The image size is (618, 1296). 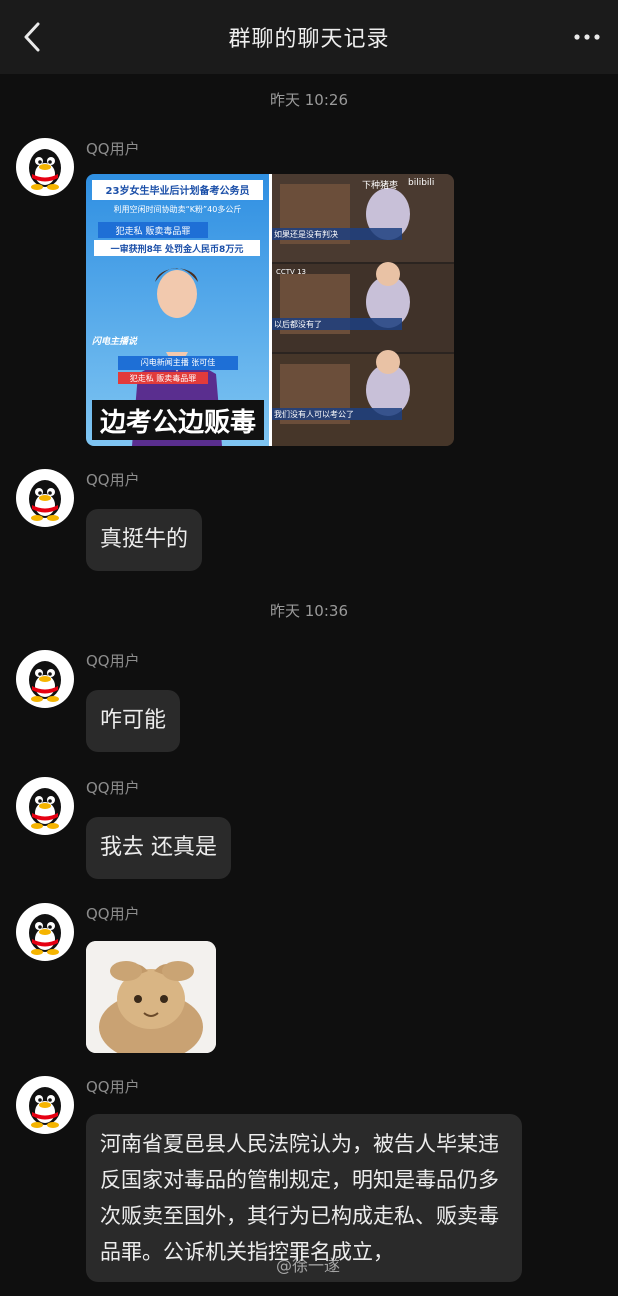 I want to click on anchor-charge: 犯走私 贩卖毒品罪, so click(x=163, y=378).